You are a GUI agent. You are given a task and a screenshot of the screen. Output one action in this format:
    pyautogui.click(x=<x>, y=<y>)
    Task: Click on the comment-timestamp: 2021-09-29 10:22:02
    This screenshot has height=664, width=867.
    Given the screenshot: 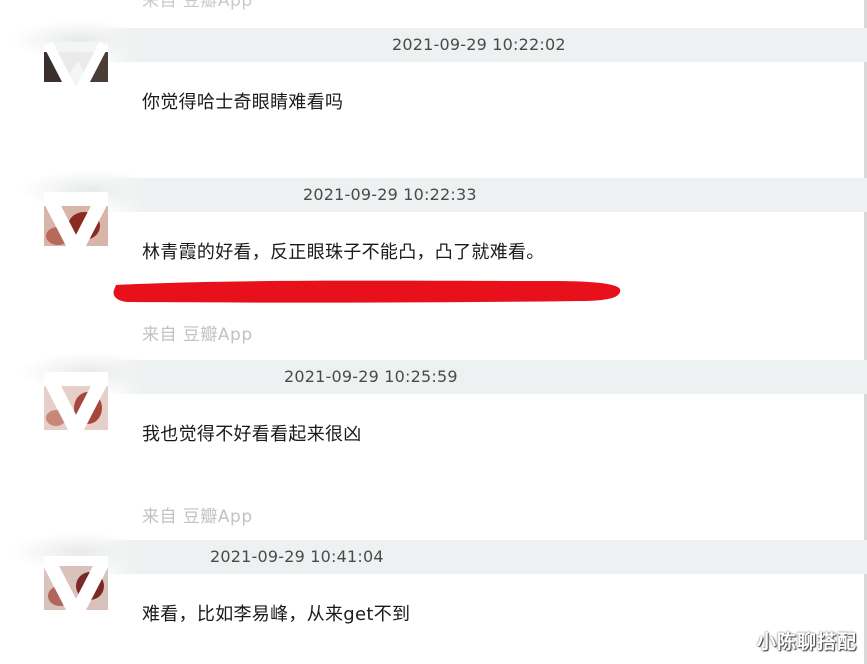 What is the action you would take?
    pyautogui.click(x=479, y=44)
    